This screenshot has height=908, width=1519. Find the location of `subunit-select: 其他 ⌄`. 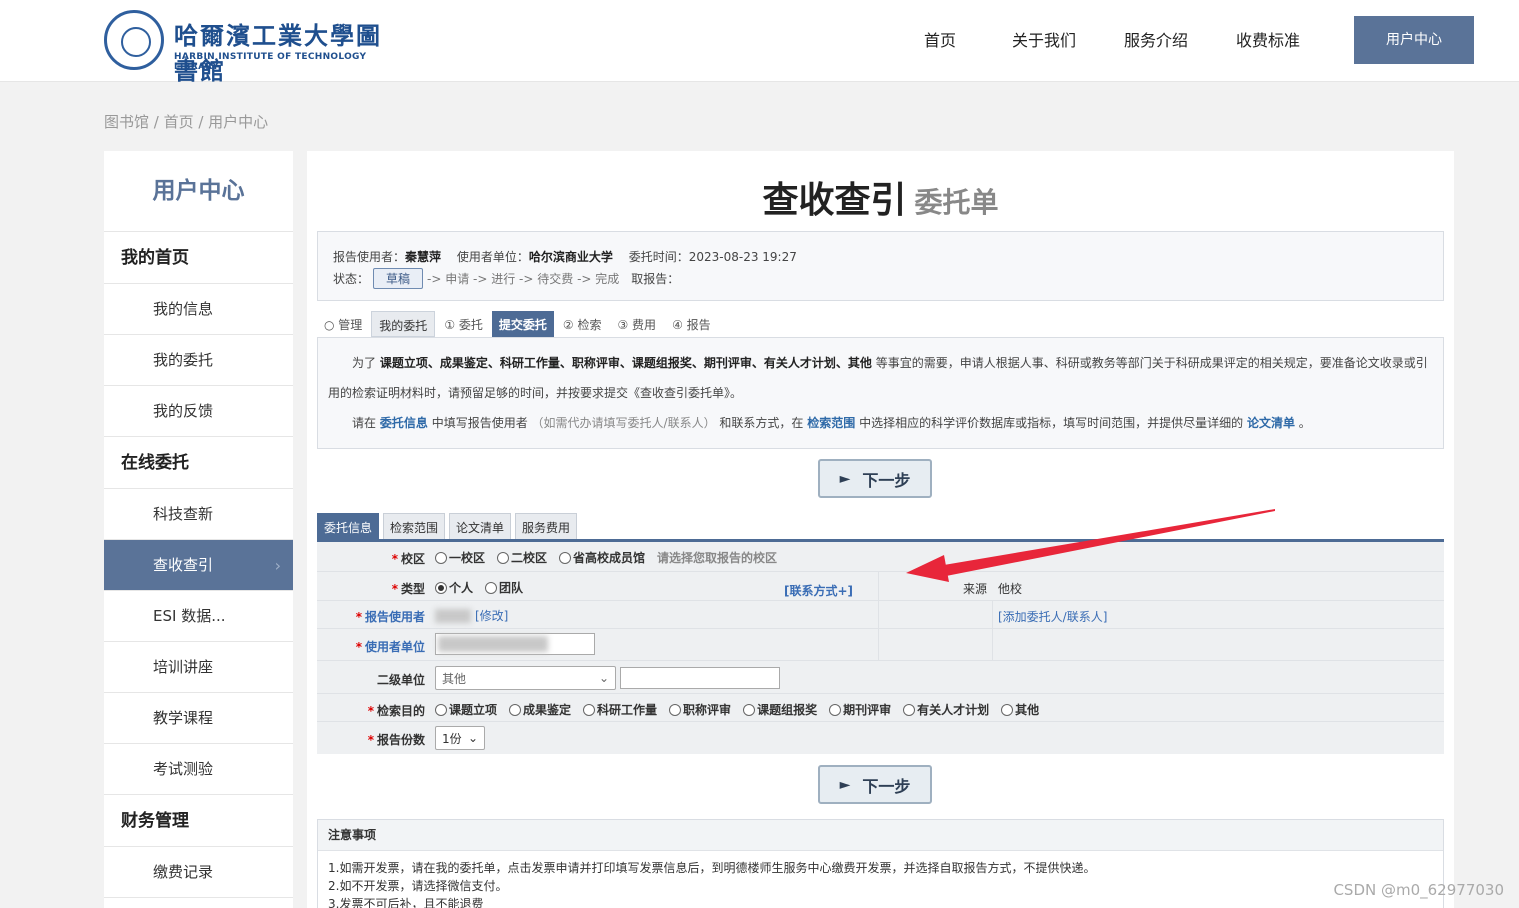

subunit-select: 其他 ⌄ is located at coordinates (525, 678).